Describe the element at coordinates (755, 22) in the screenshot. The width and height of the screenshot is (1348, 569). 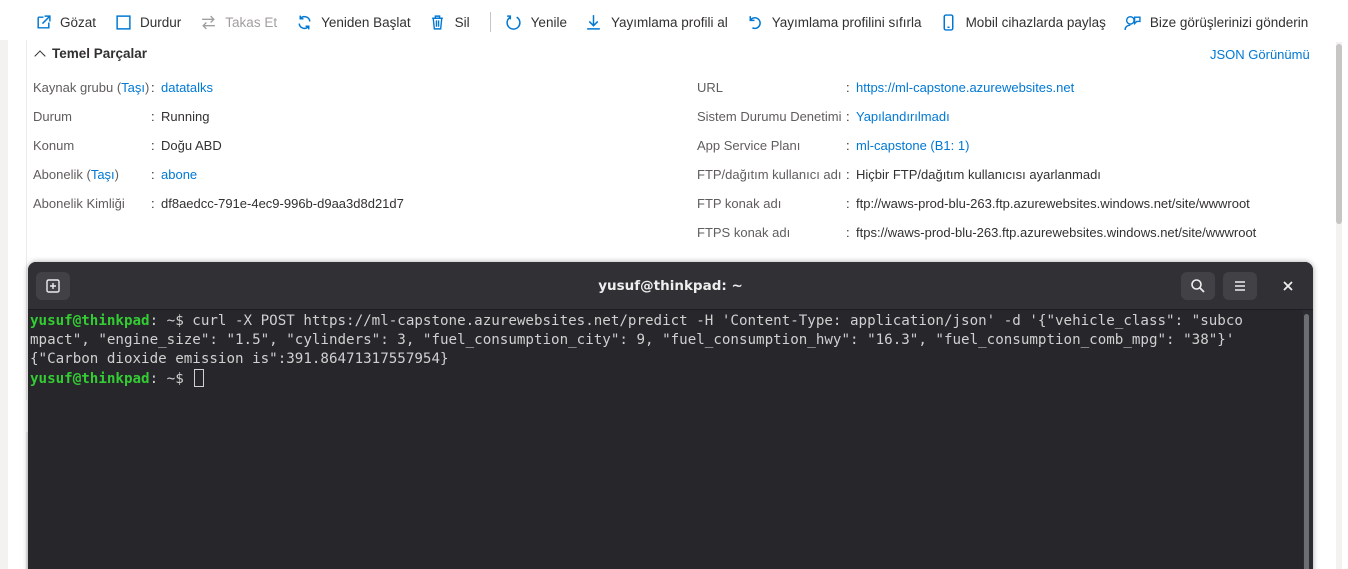
I see `undo-icon` at that location.